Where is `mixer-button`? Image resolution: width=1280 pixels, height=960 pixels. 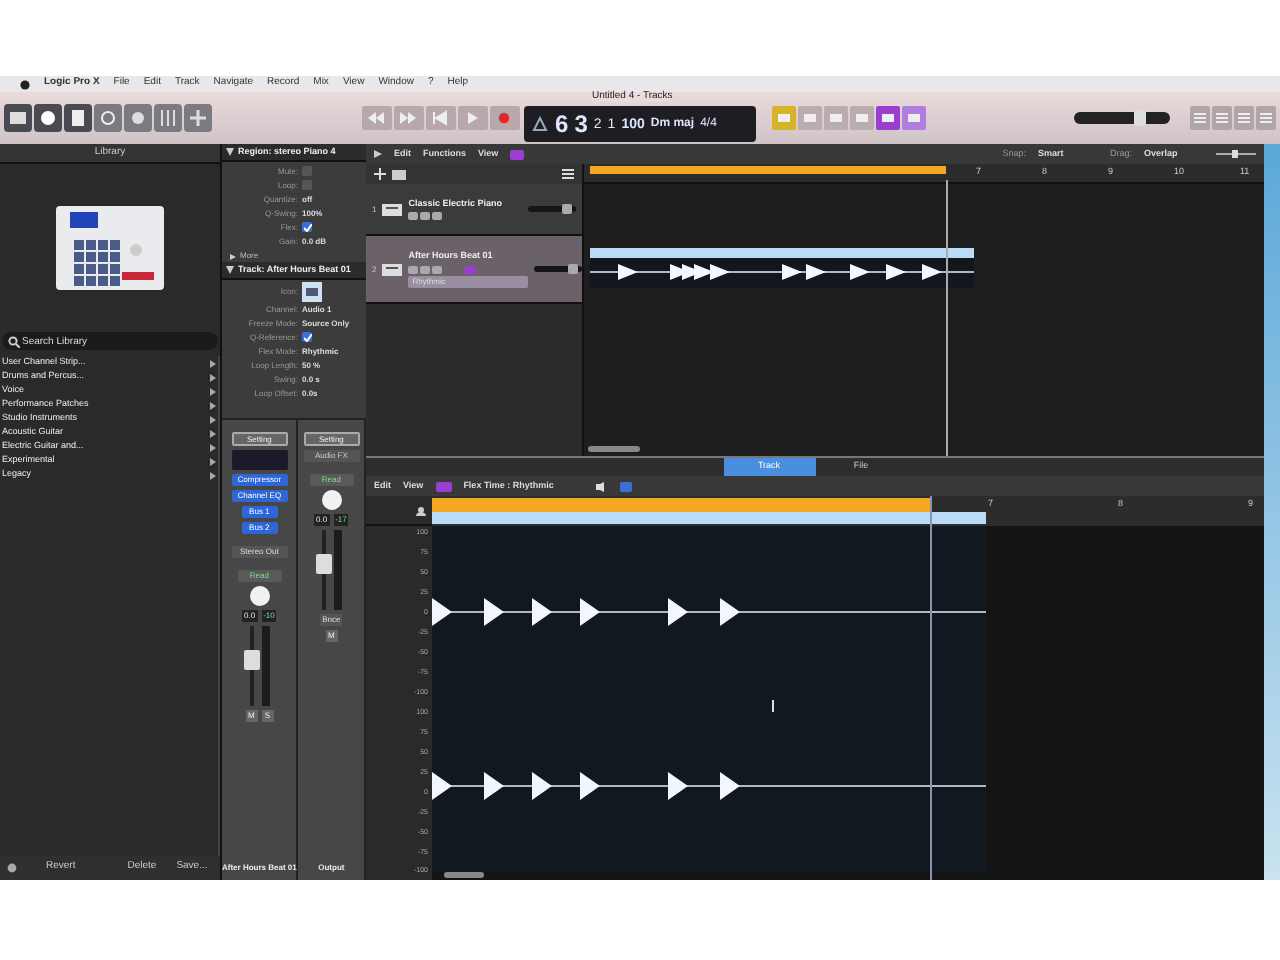
mixer-button is located at coordinates (168, 118).